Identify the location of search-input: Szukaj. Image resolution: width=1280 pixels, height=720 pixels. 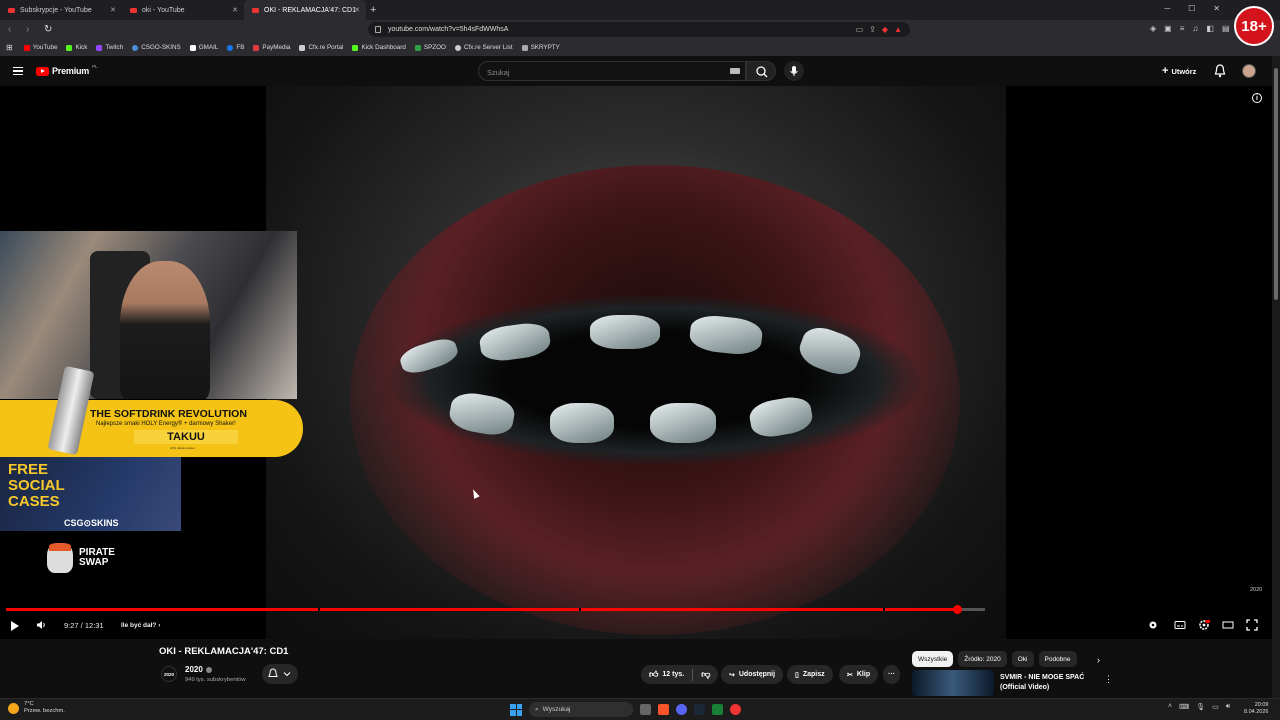
(612, 71).